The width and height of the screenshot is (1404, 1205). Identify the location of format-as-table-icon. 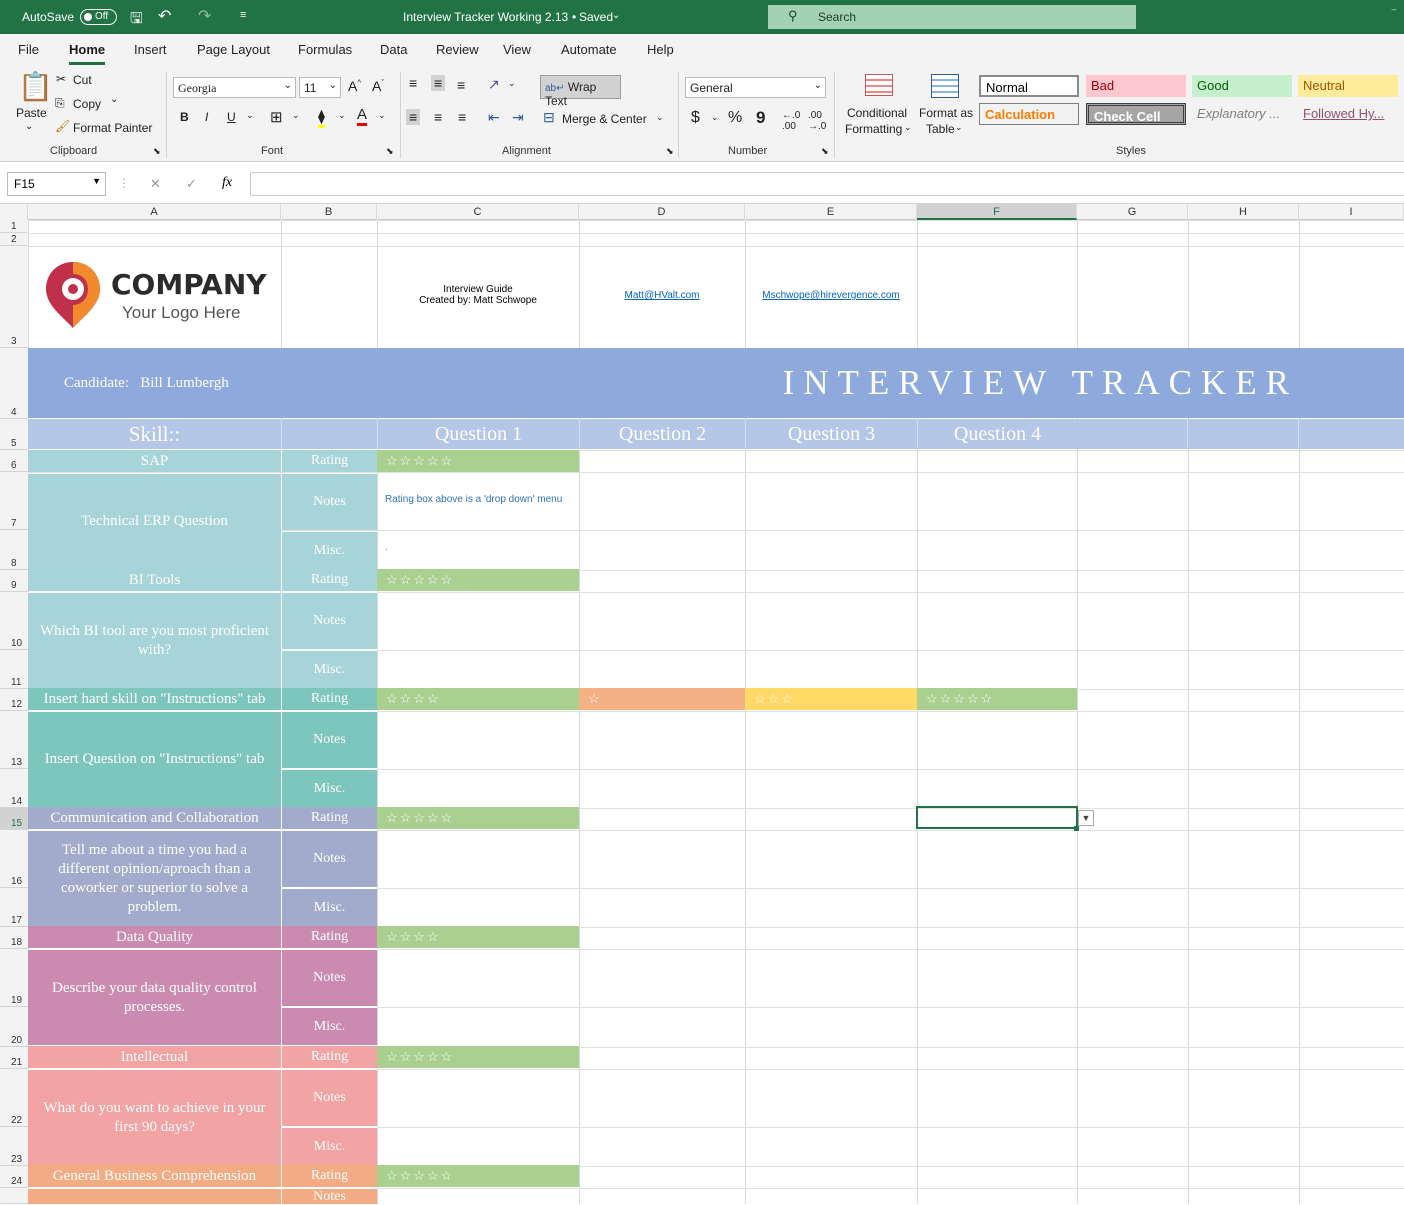
(945, 86).